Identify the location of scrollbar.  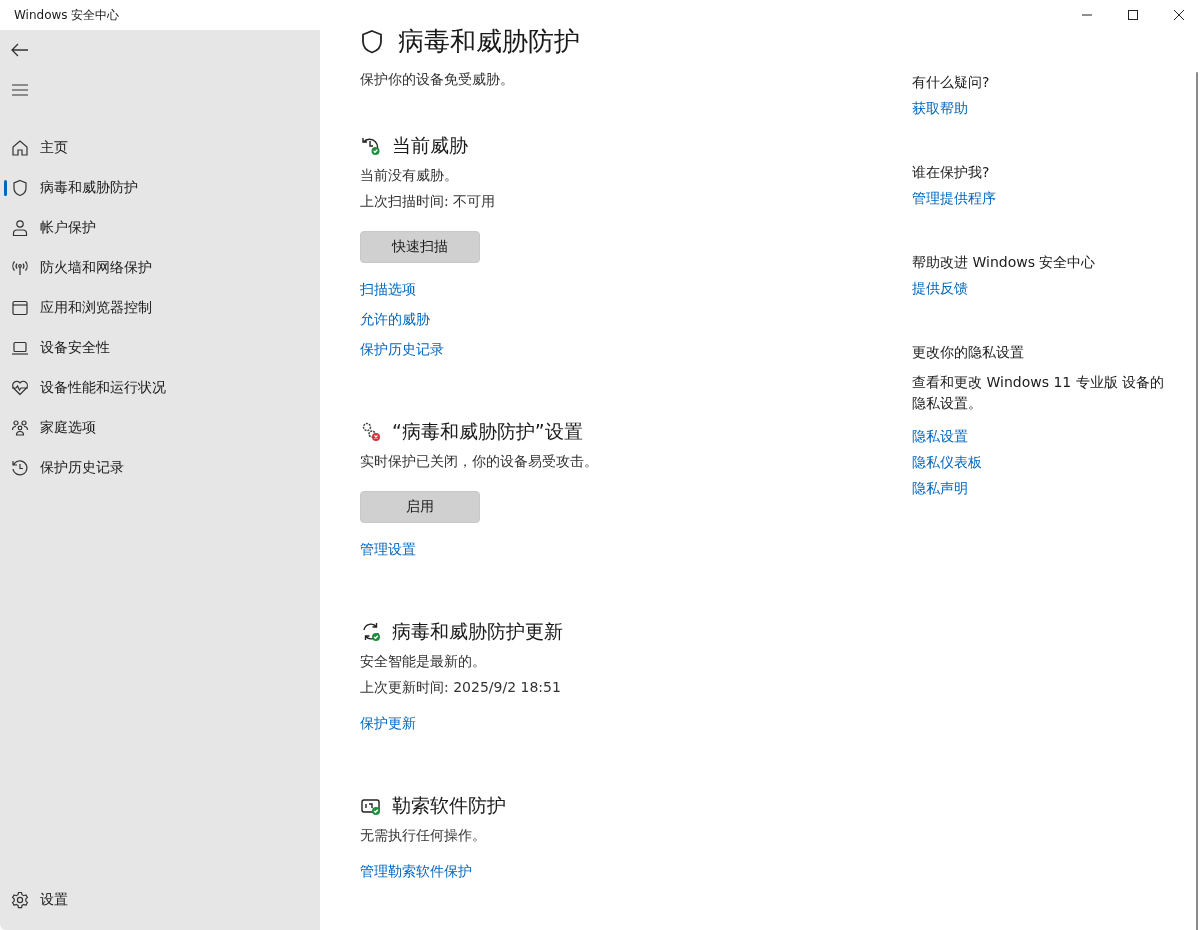
(1197, 501).